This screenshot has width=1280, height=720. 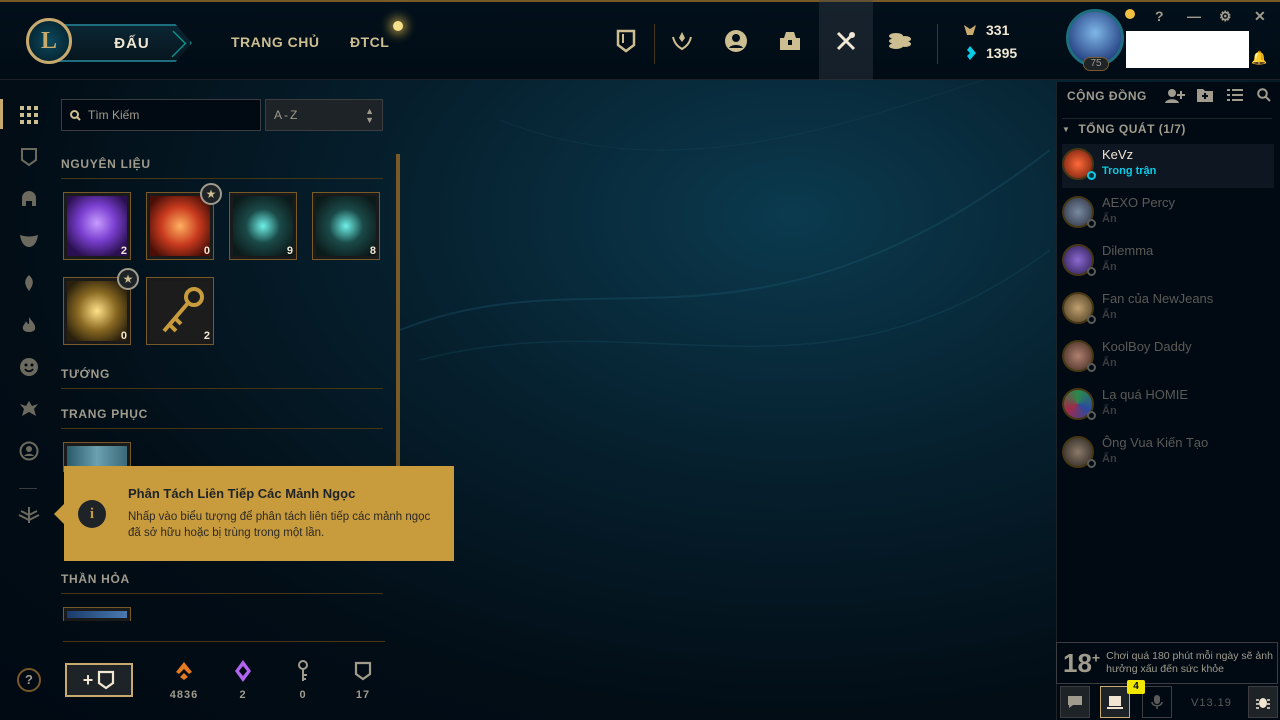 What do you see at coordinates (369, 115) in the screenshot?
I see `chevron-updown-icon: ▲ ▼` at bounding box center [369, 115].